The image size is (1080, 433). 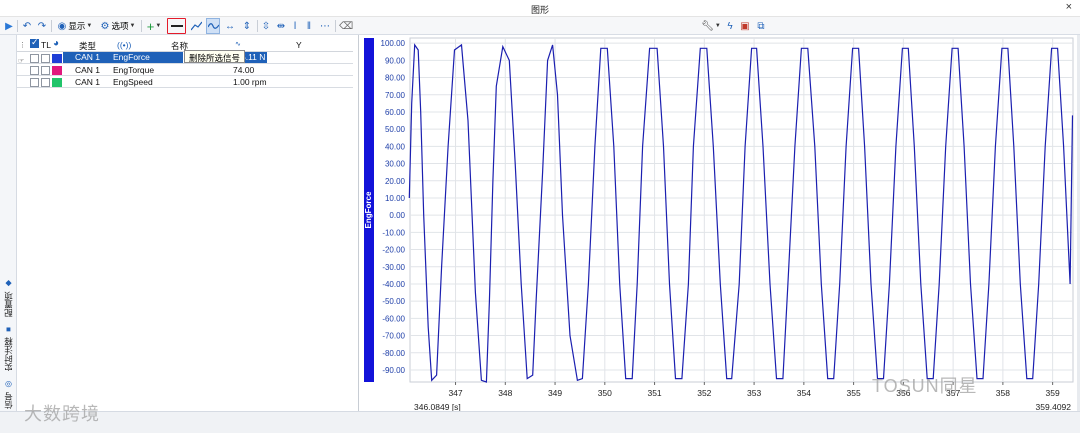 I want to click on x-tick-label: 353, so click(x=754, y=393).